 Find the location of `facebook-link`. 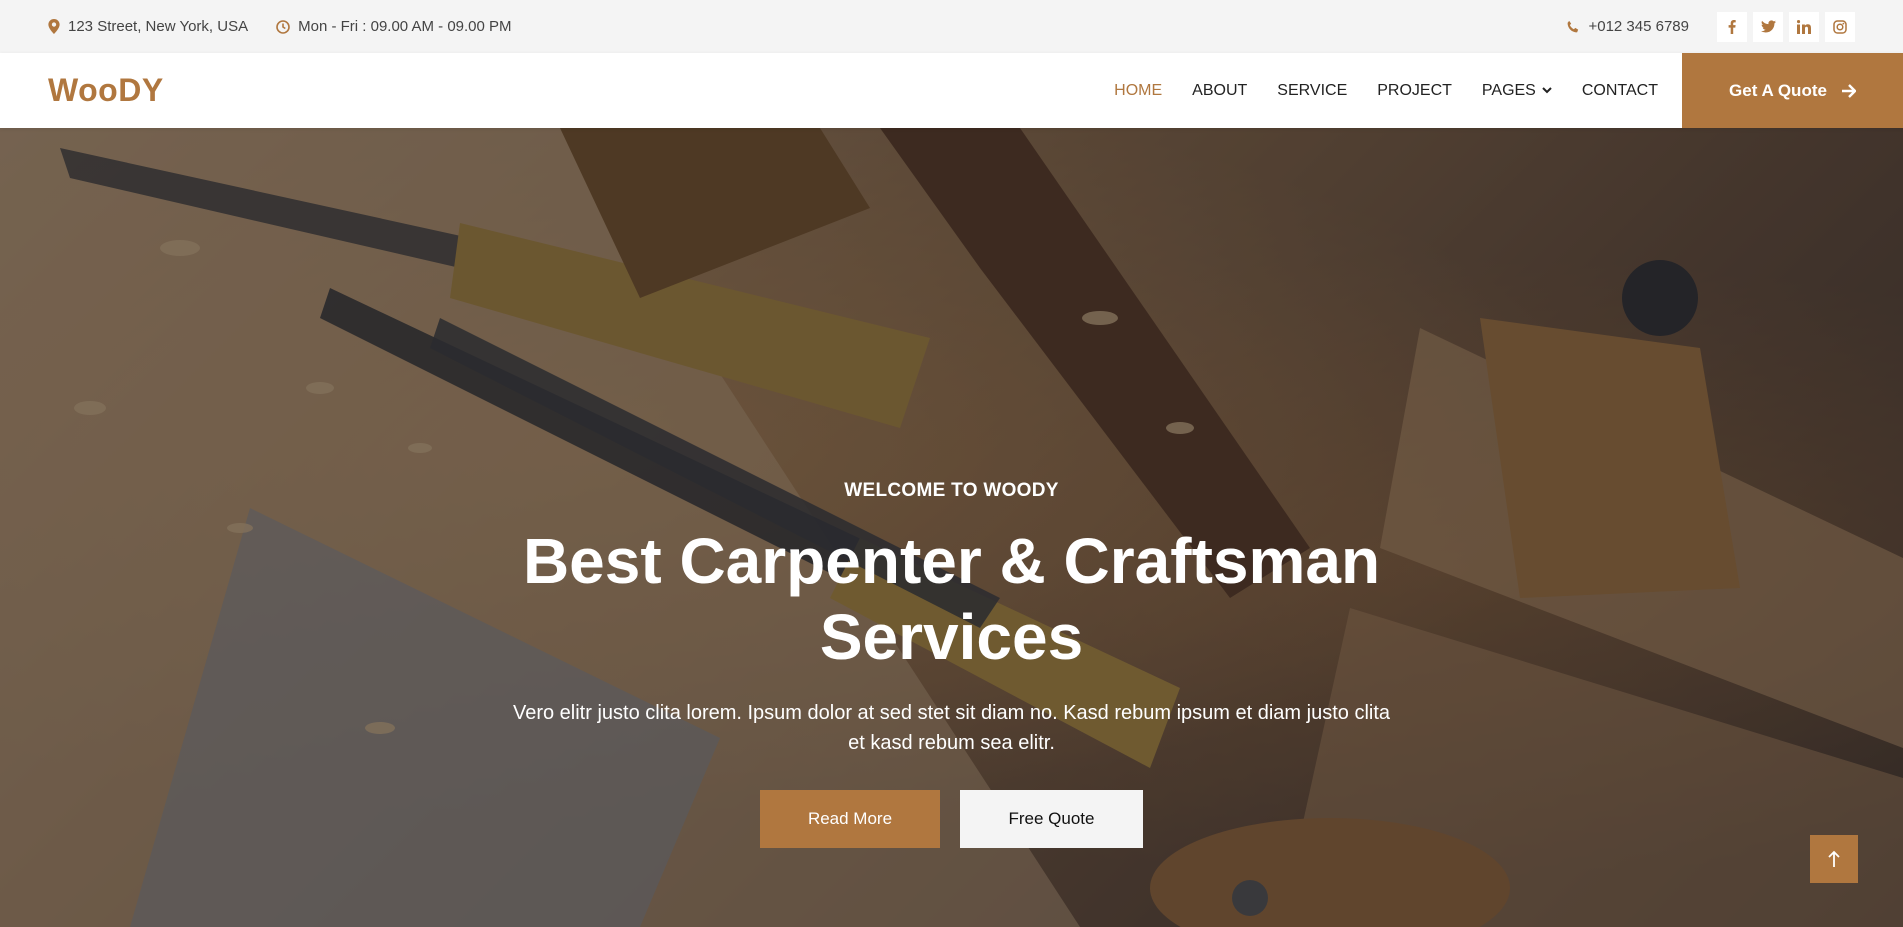

facebook-link is located at coordinates (1732, 26).